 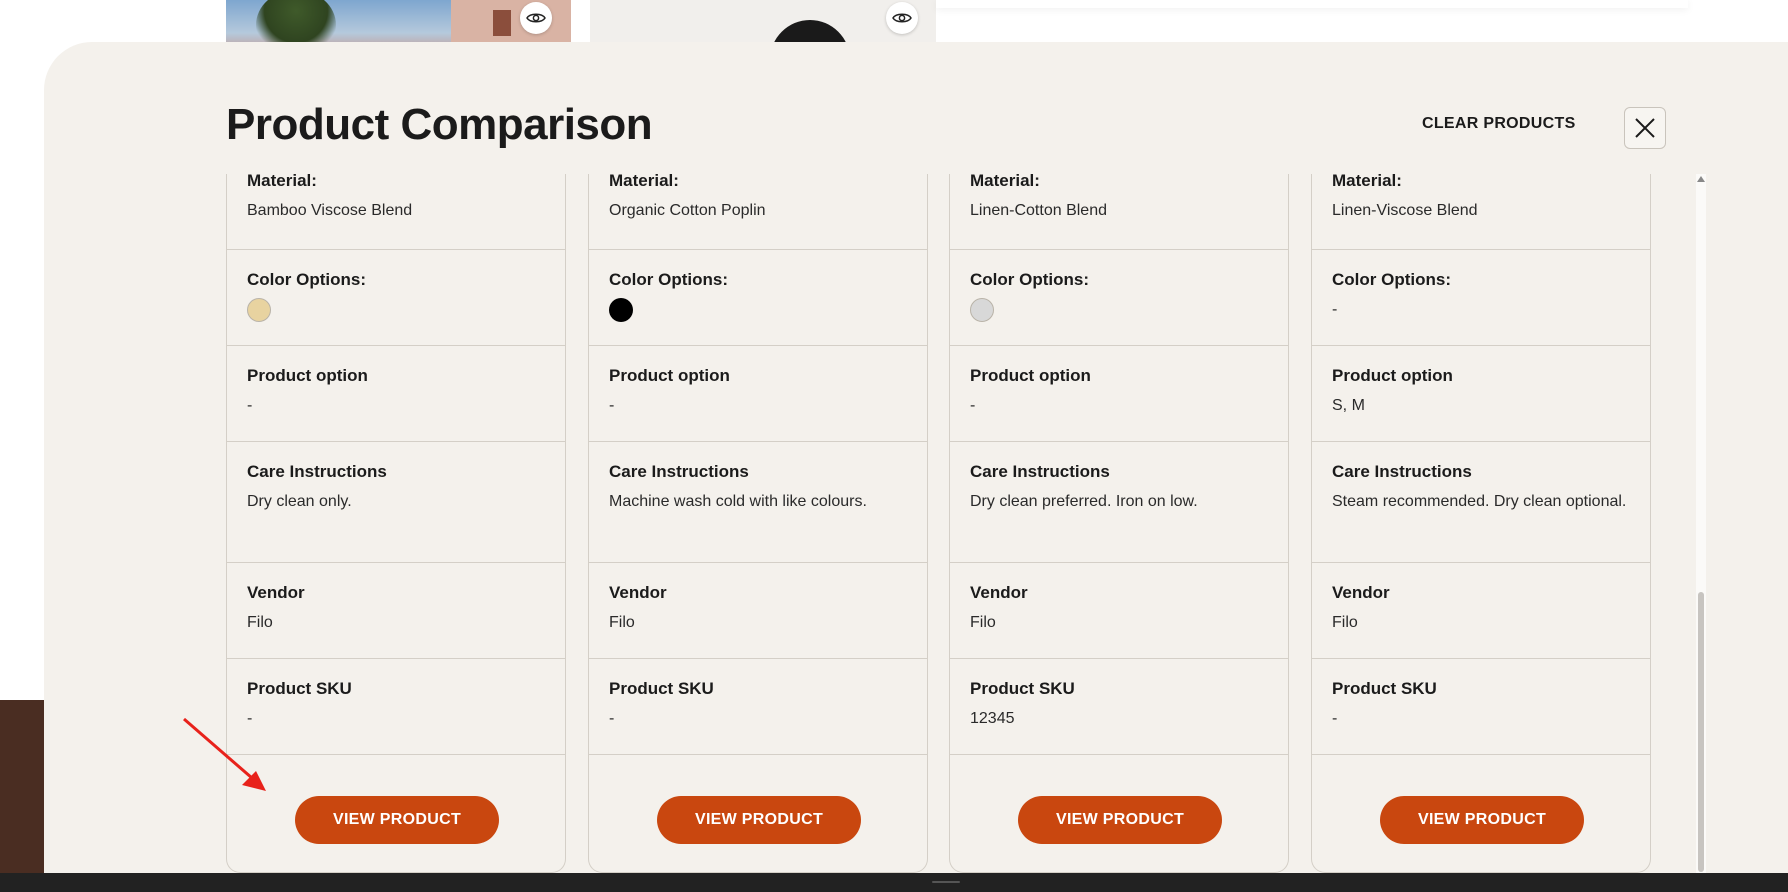 I want to click on attribute-cell-care: Care Instructions Dry clean only., so click(x=396, y=502).